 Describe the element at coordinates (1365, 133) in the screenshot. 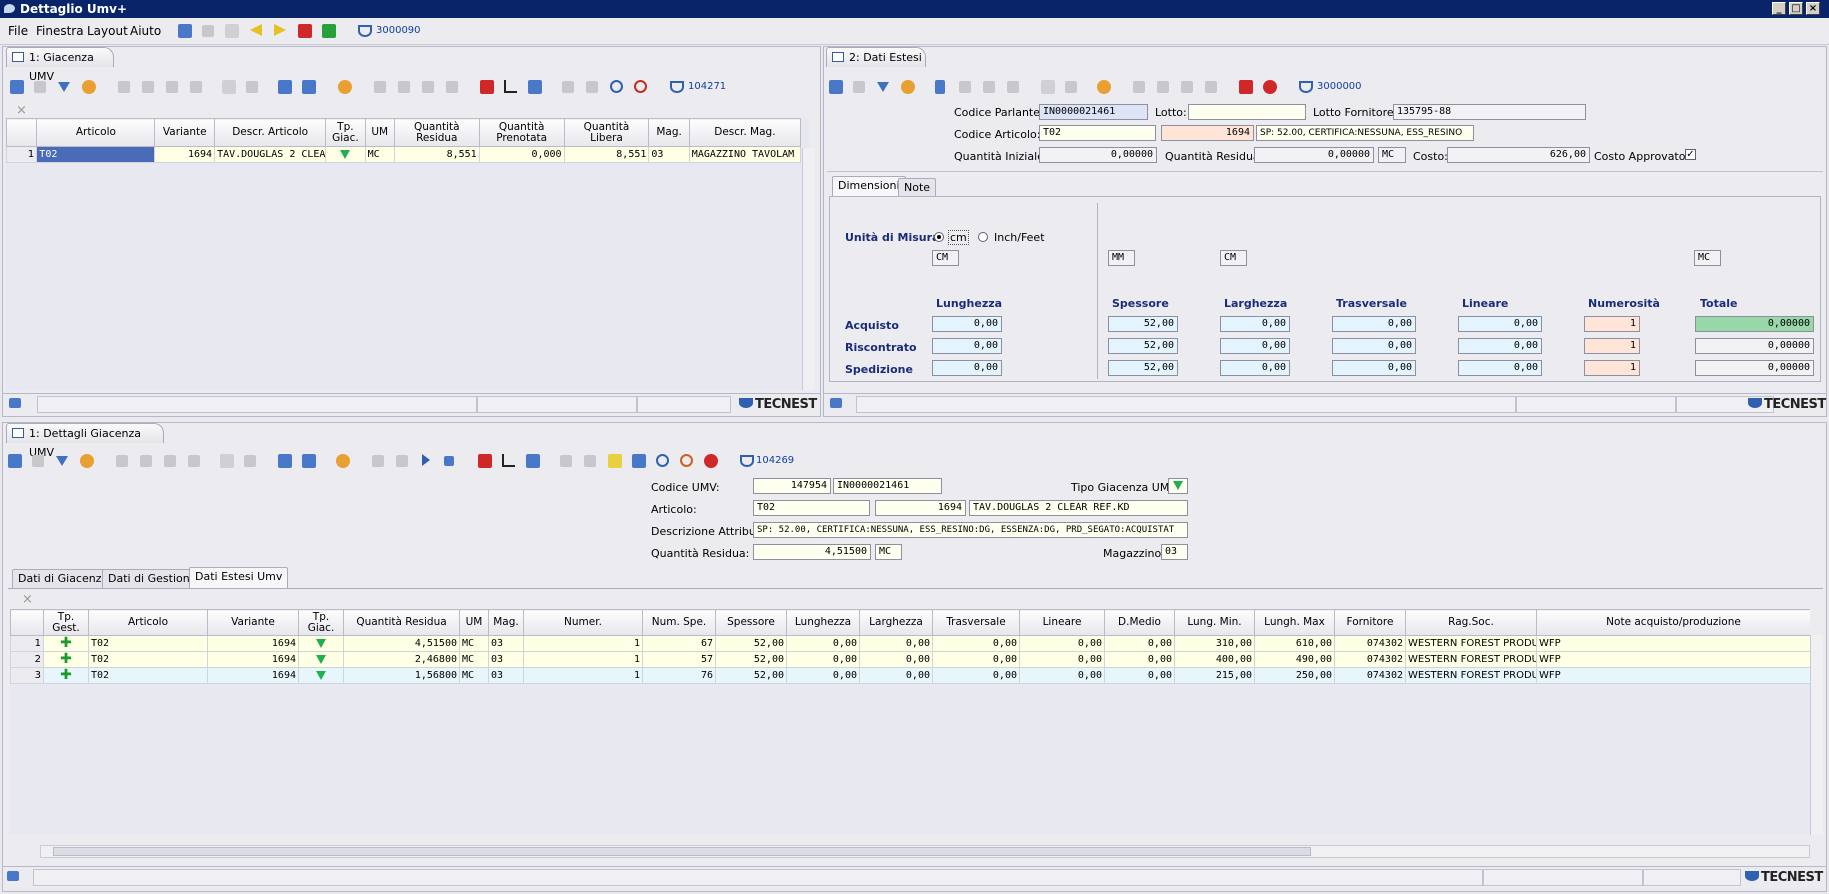

I see `attributi-field: SP: 52.00, CERTIFICA:NESSUNA, ESS_RESINO` at that location.